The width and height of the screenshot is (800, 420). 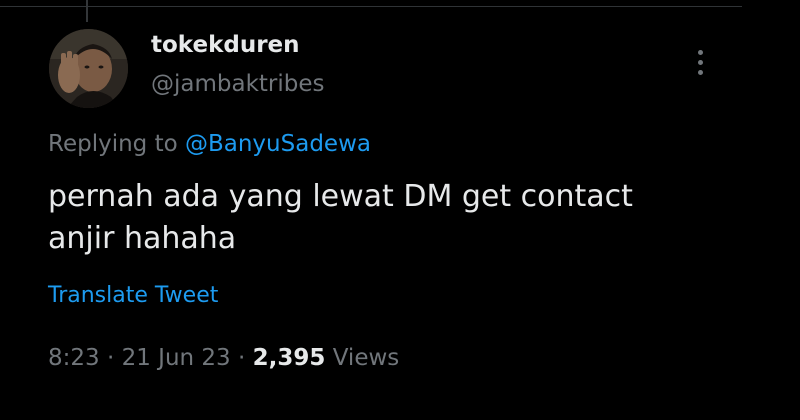 I want to click on more-options-button, so click(x=701, y=63).